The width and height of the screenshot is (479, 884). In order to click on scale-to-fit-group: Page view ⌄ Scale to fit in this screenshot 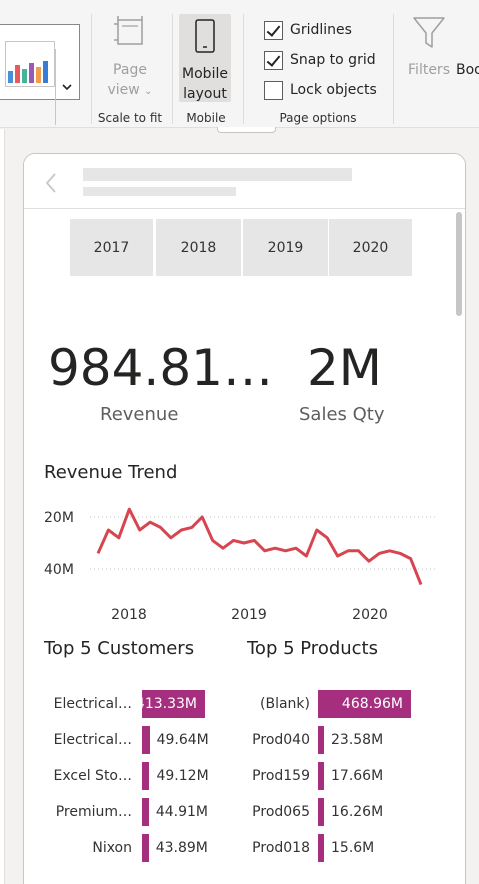, I will do `click(130, 64)`.